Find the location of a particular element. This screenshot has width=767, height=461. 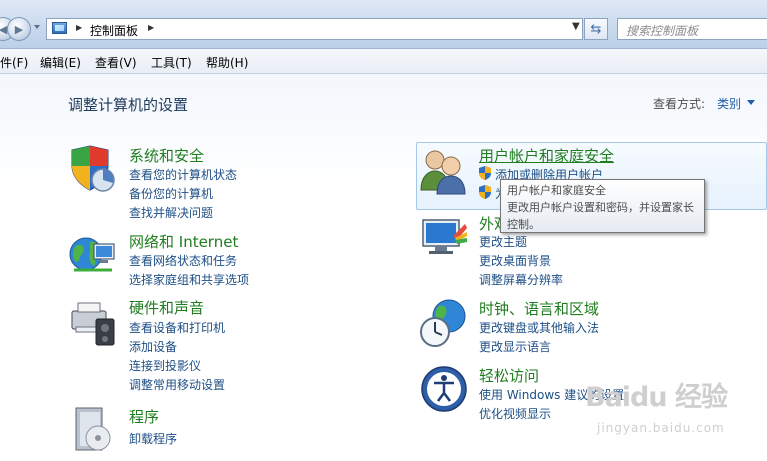

menu-file: 件(F) is located at coordinates (14, 62).